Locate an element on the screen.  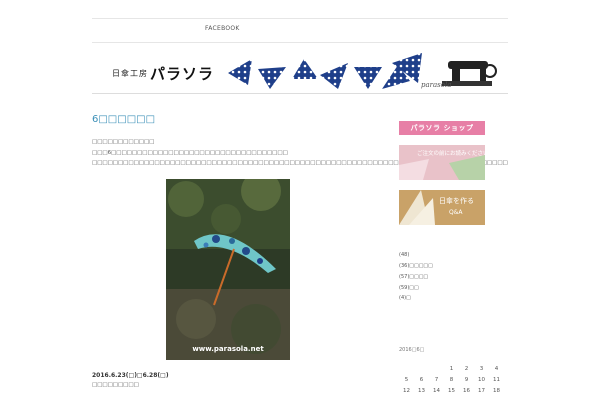
logo-subtitle: 日傘工房 is located at coordinates (130, 73).